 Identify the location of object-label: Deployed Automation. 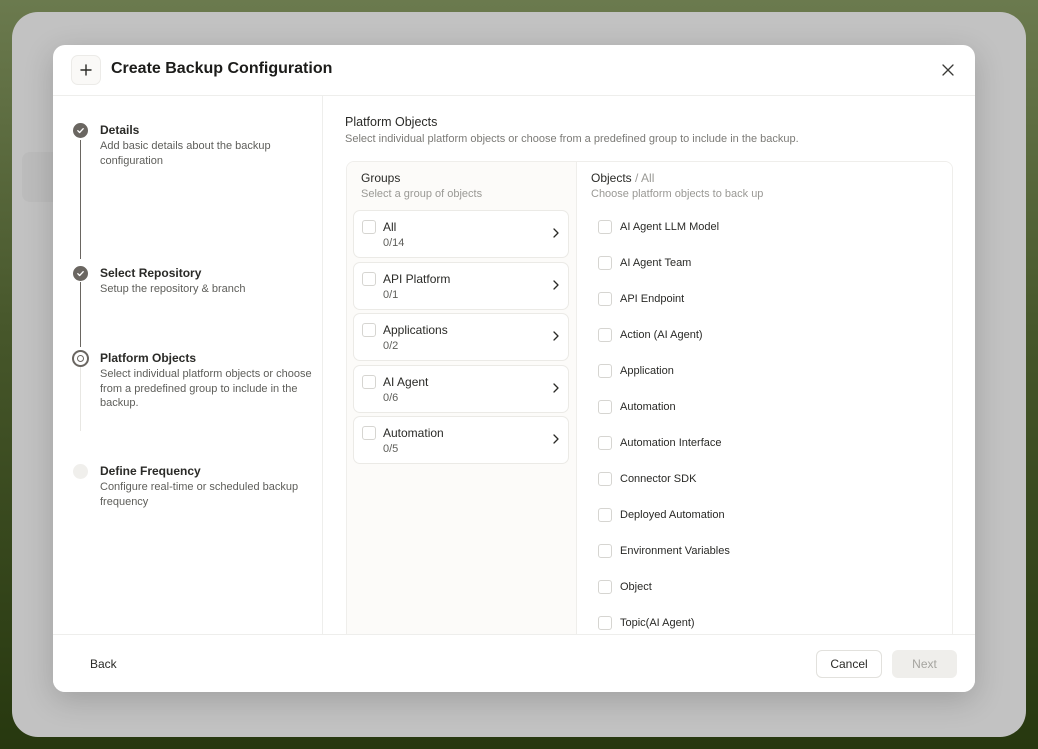
(672, 515).